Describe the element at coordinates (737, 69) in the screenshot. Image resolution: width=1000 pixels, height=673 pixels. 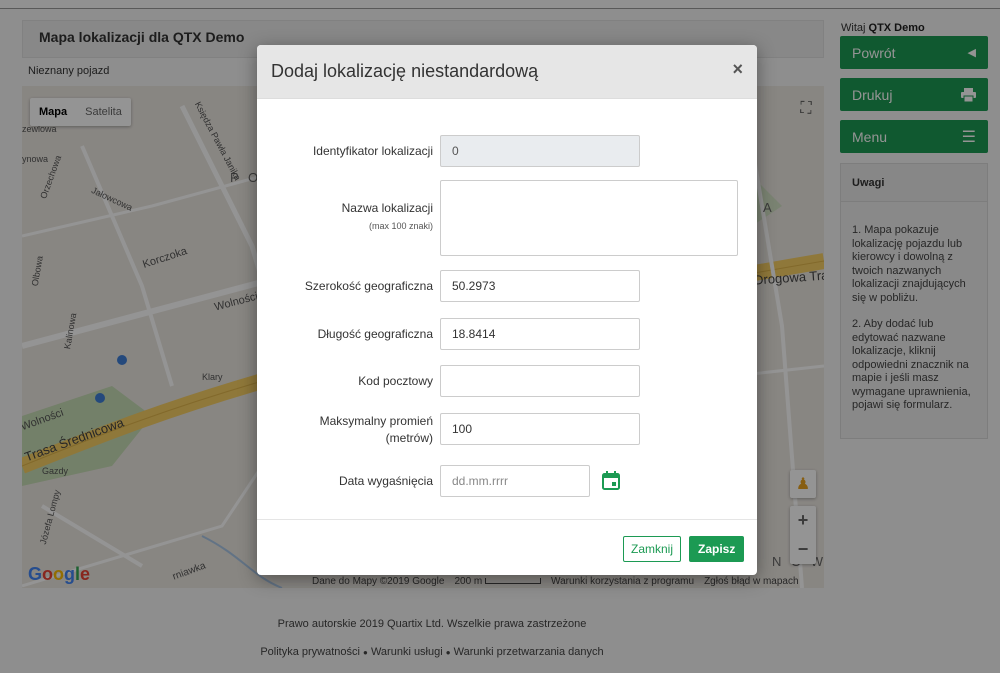
I see `close-icon: ×` at that location.